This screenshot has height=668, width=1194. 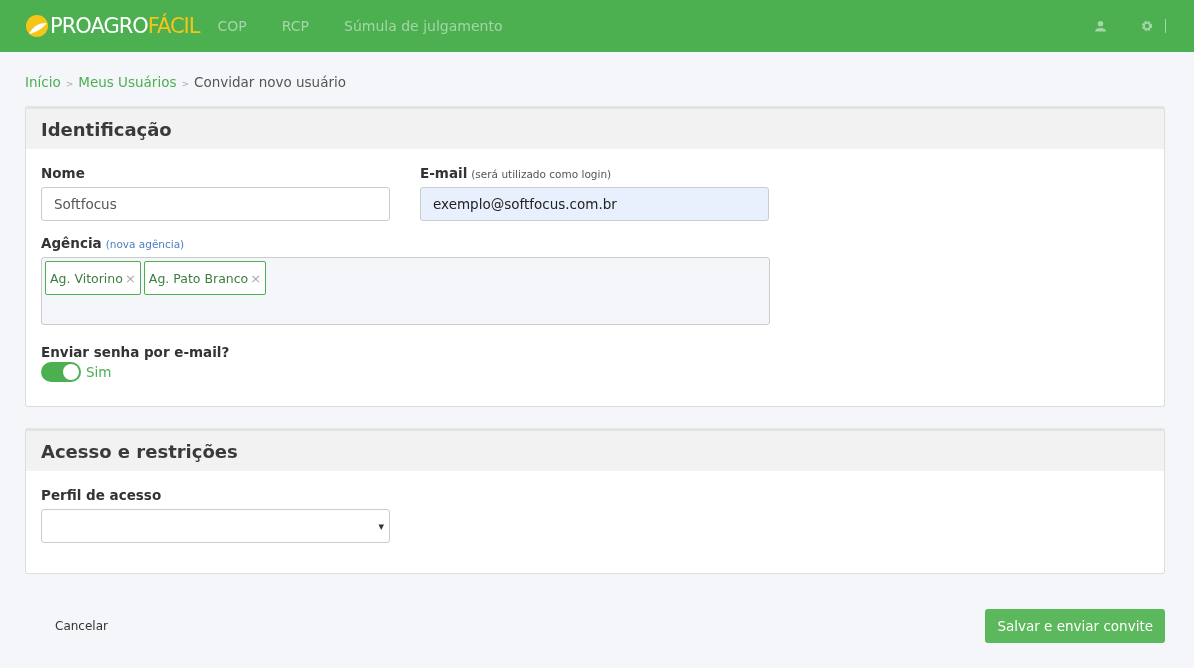 What do you see at coordinates (215, 526) in the screenshot?
I see `profile-select: ▾` at bounding box center [215, 526].